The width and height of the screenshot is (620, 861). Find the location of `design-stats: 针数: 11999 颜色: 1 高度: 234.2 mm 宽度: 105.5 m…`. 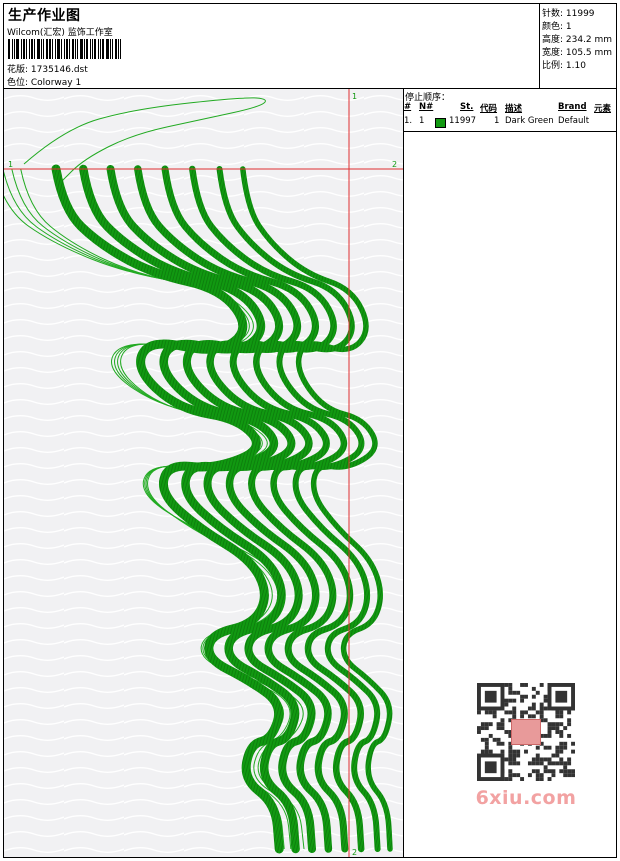

design-stats: 针数: 11999 颜色: 1 高度: 234.2 mm 宽度: 105.5 m… is located at coordinates (578, 46).